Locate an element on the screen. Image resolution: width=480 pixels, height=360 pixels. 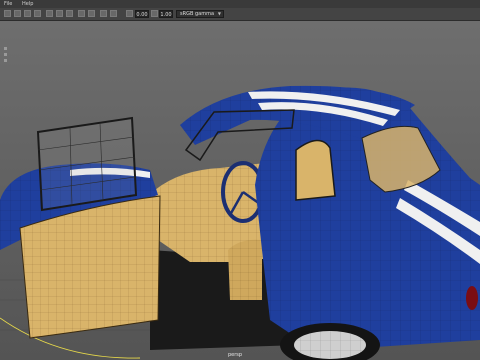
viewport-toolbar: 0.00 1.00 sRGB gamma ▼ is located at coordinates (240, 14).